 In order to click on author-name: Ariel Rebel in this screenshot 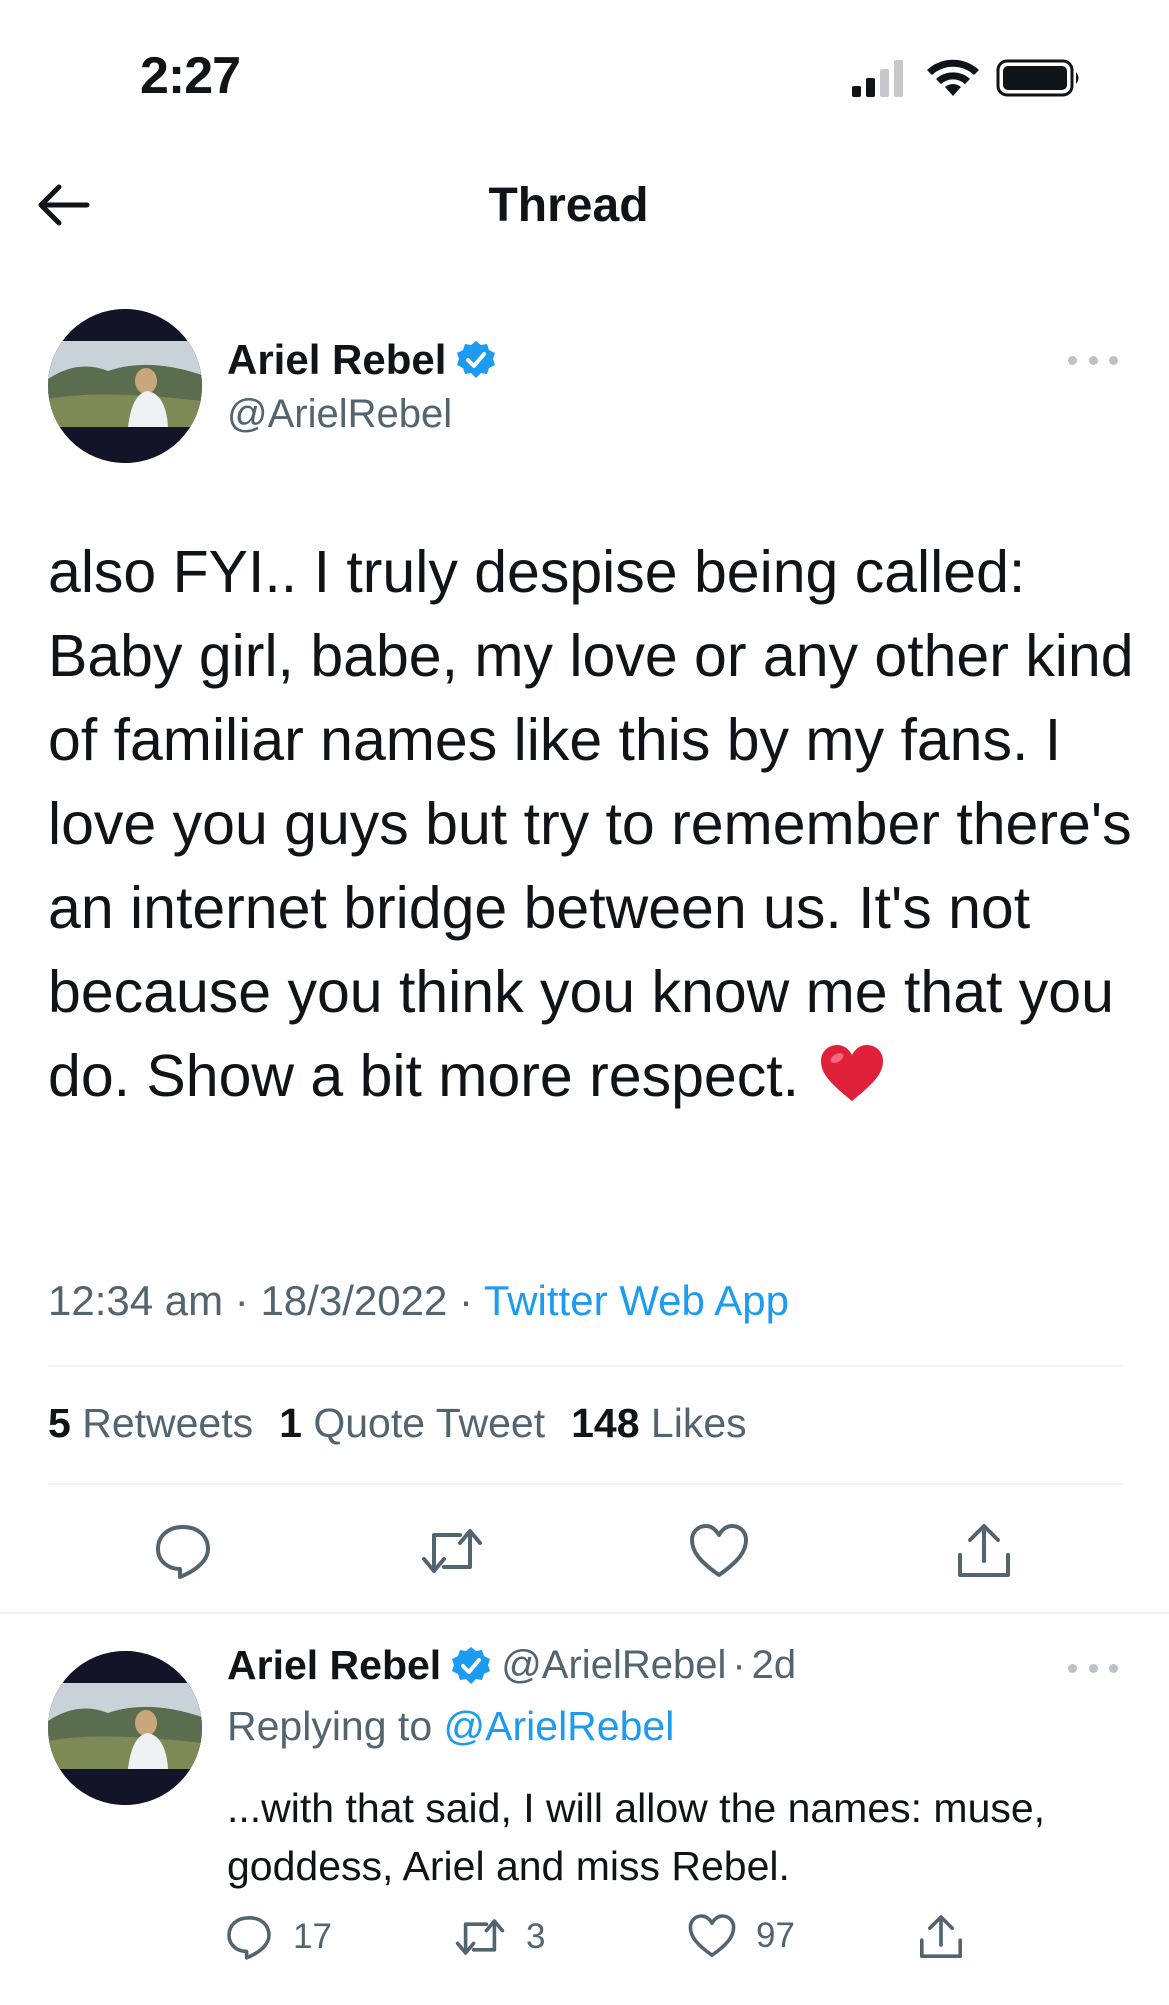, I will do `click(336, 360)`.